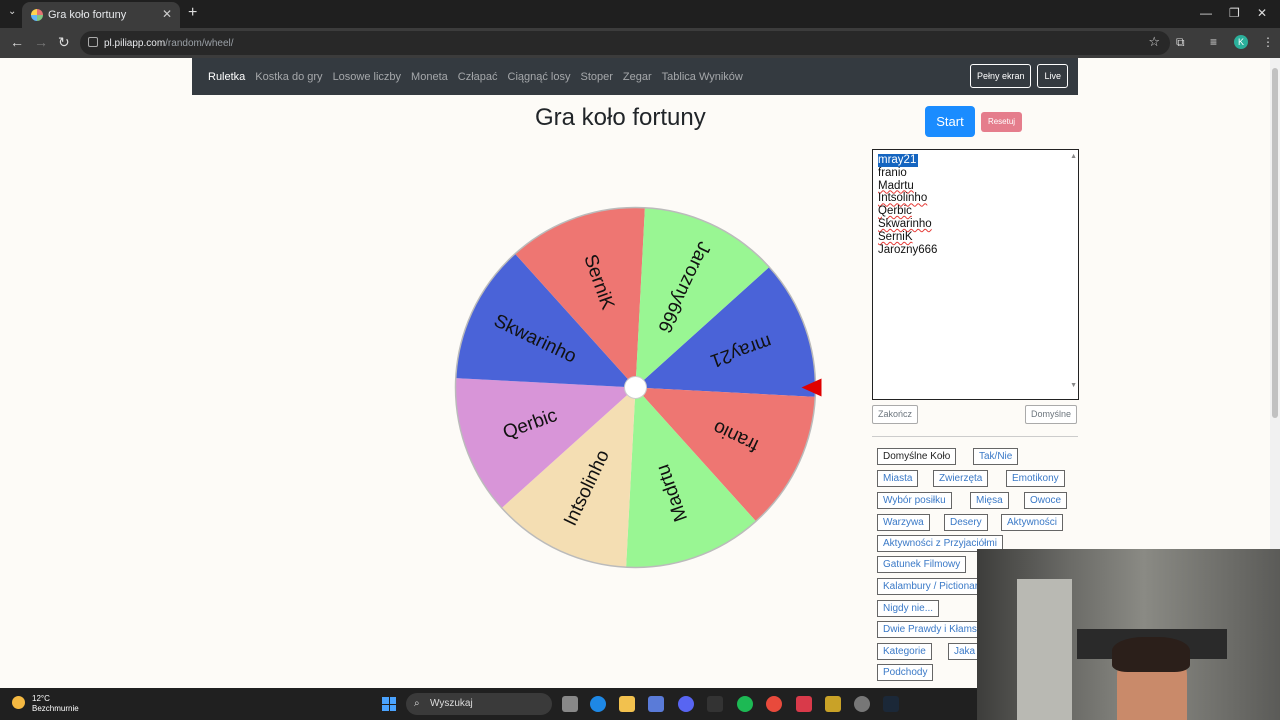 This screenshot has width=1280, height=720. Describe the element at coordinates (226, 77) in the screenshot. I see `nav-ruletka: Ruletka` at that location.